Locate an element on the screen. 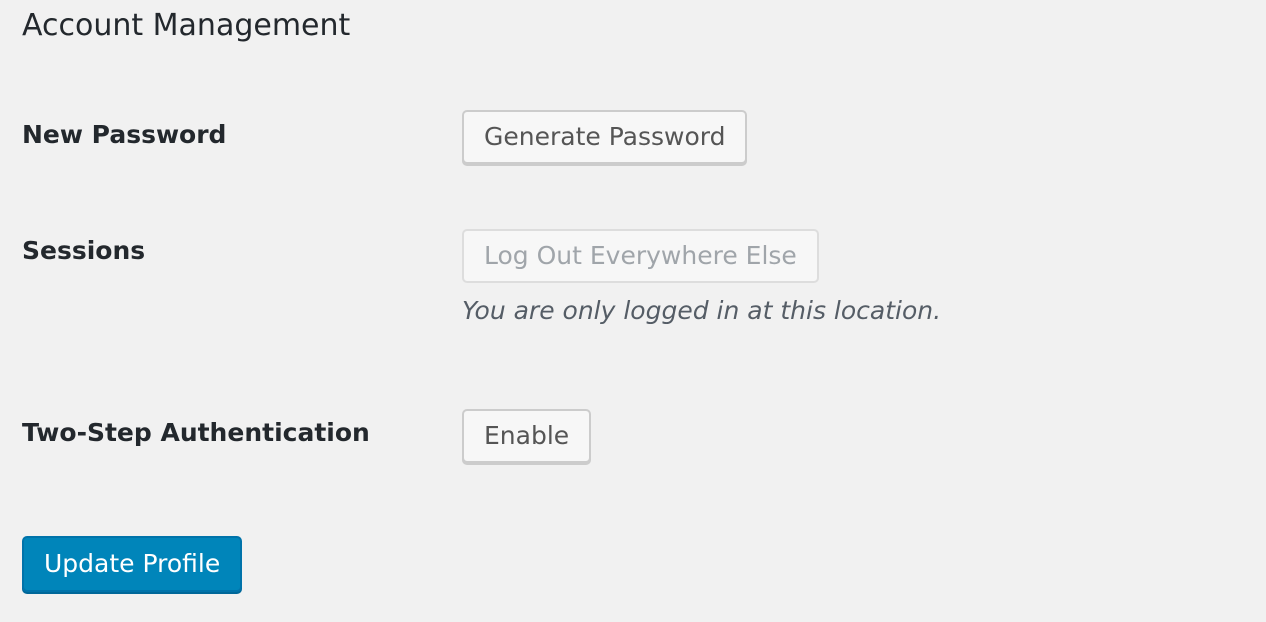  section-title: Account Management is located at coordinates (186, 25).